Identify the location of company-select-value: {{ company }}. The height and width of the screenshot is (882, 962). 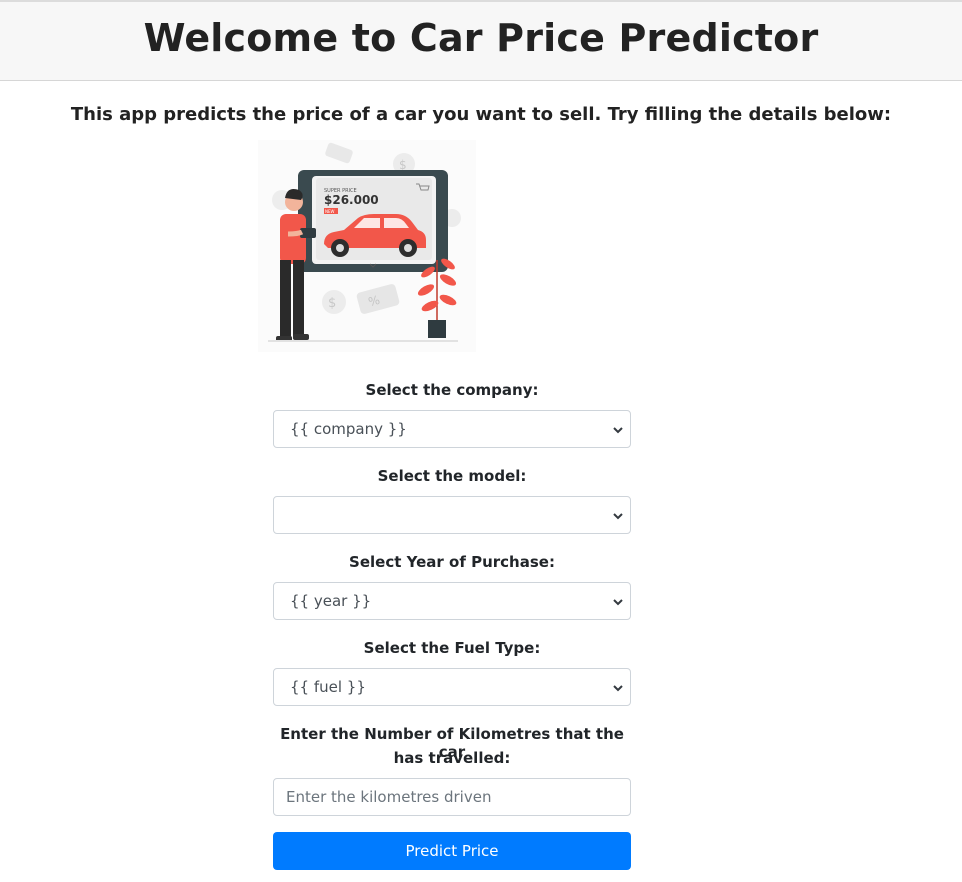
(348, 429).